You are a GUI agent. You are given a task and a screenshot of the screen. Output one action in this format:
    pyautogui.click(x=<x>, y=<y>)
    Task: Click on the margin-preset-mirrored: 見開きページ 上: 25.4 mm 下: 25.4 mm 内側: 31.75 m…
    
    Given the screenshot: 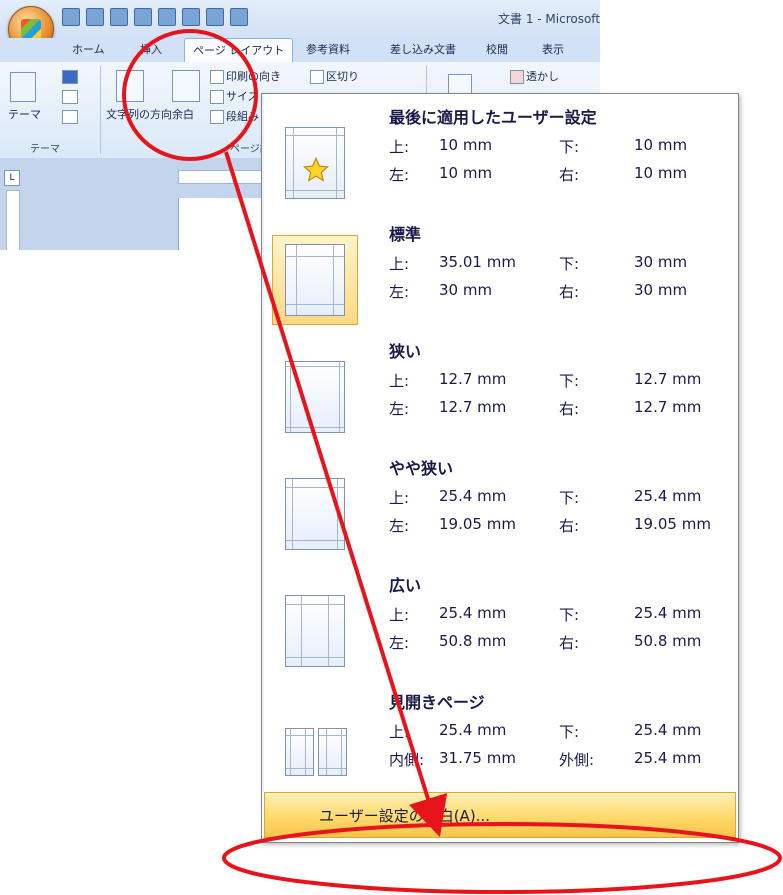 What is the action you would take?
    pyautogui.click(x=500, y=735)
    